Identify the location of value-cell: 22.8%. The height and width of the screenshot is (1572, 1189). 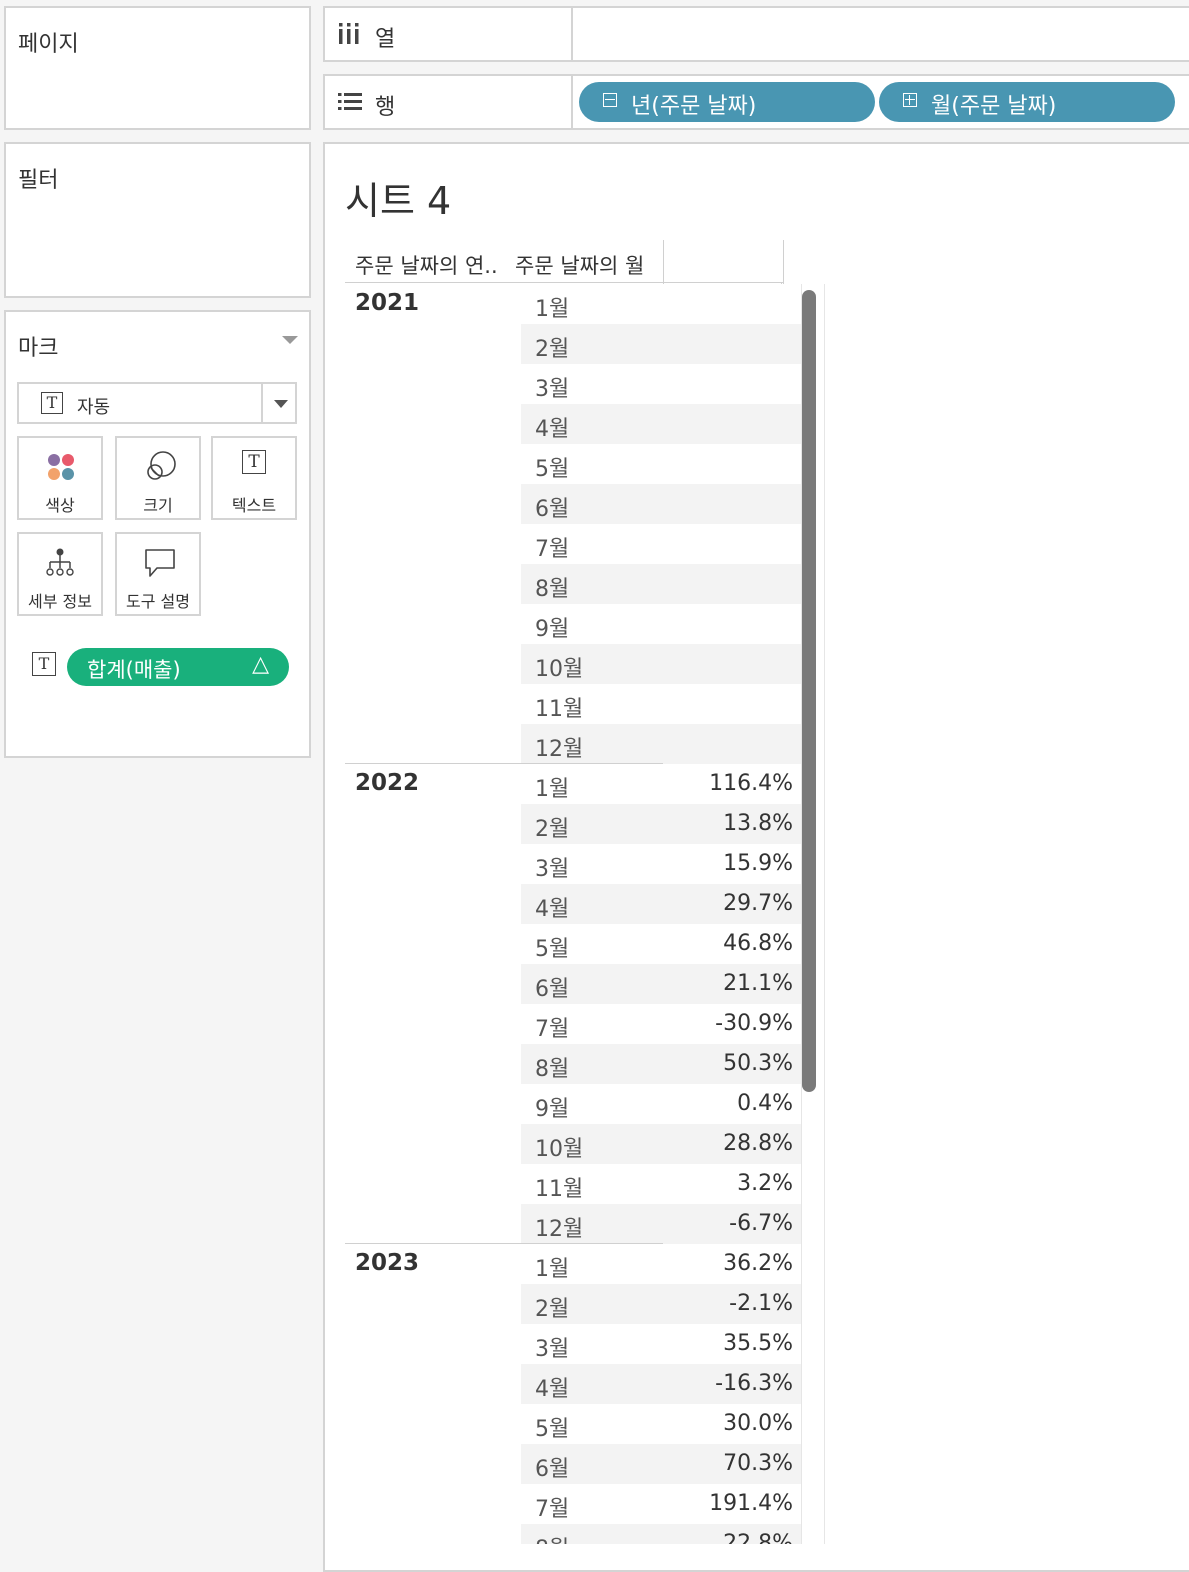
(737, 1537).